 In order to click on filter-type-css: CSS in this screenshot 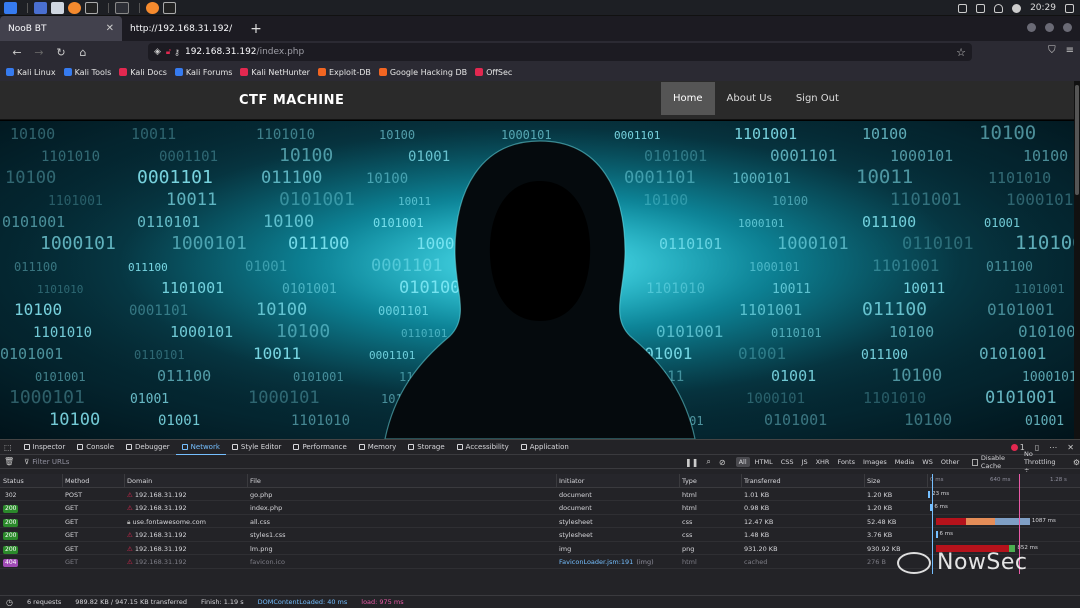, I will do `click(787, 462)`.